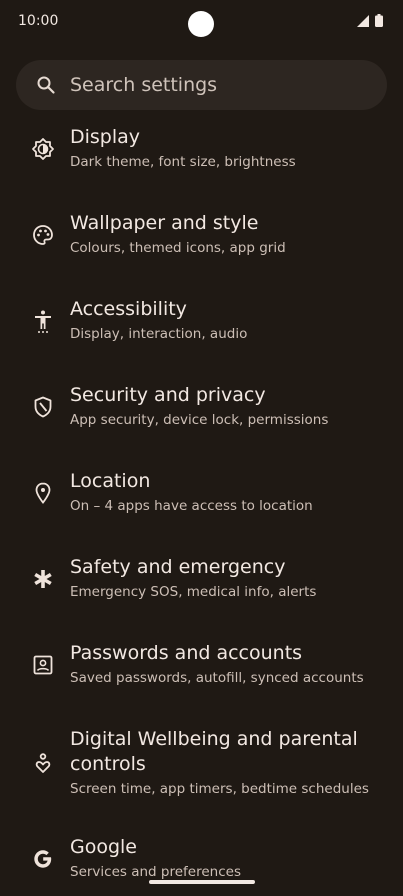  Describe the element at coordinates (178, 567) in the screenshot. I see `item-title: Safety and emergency` at that location.